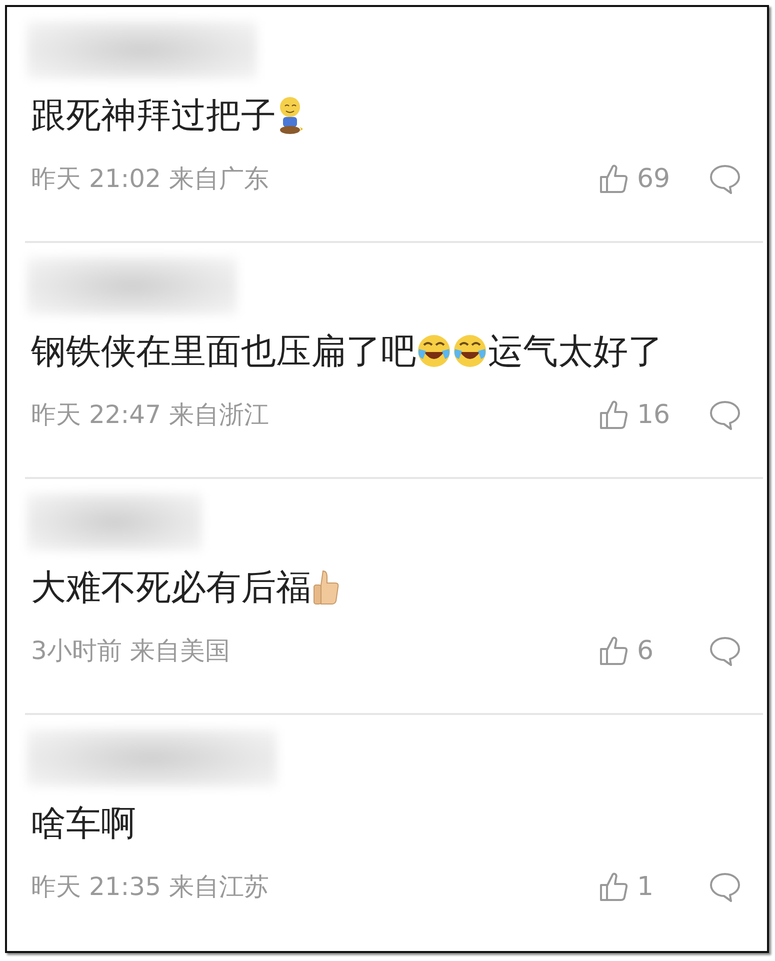  Describe the element at coordinates (130, 651) in the screenshot. I see `comment-time-location: 3小时前 来自美国` at that location.